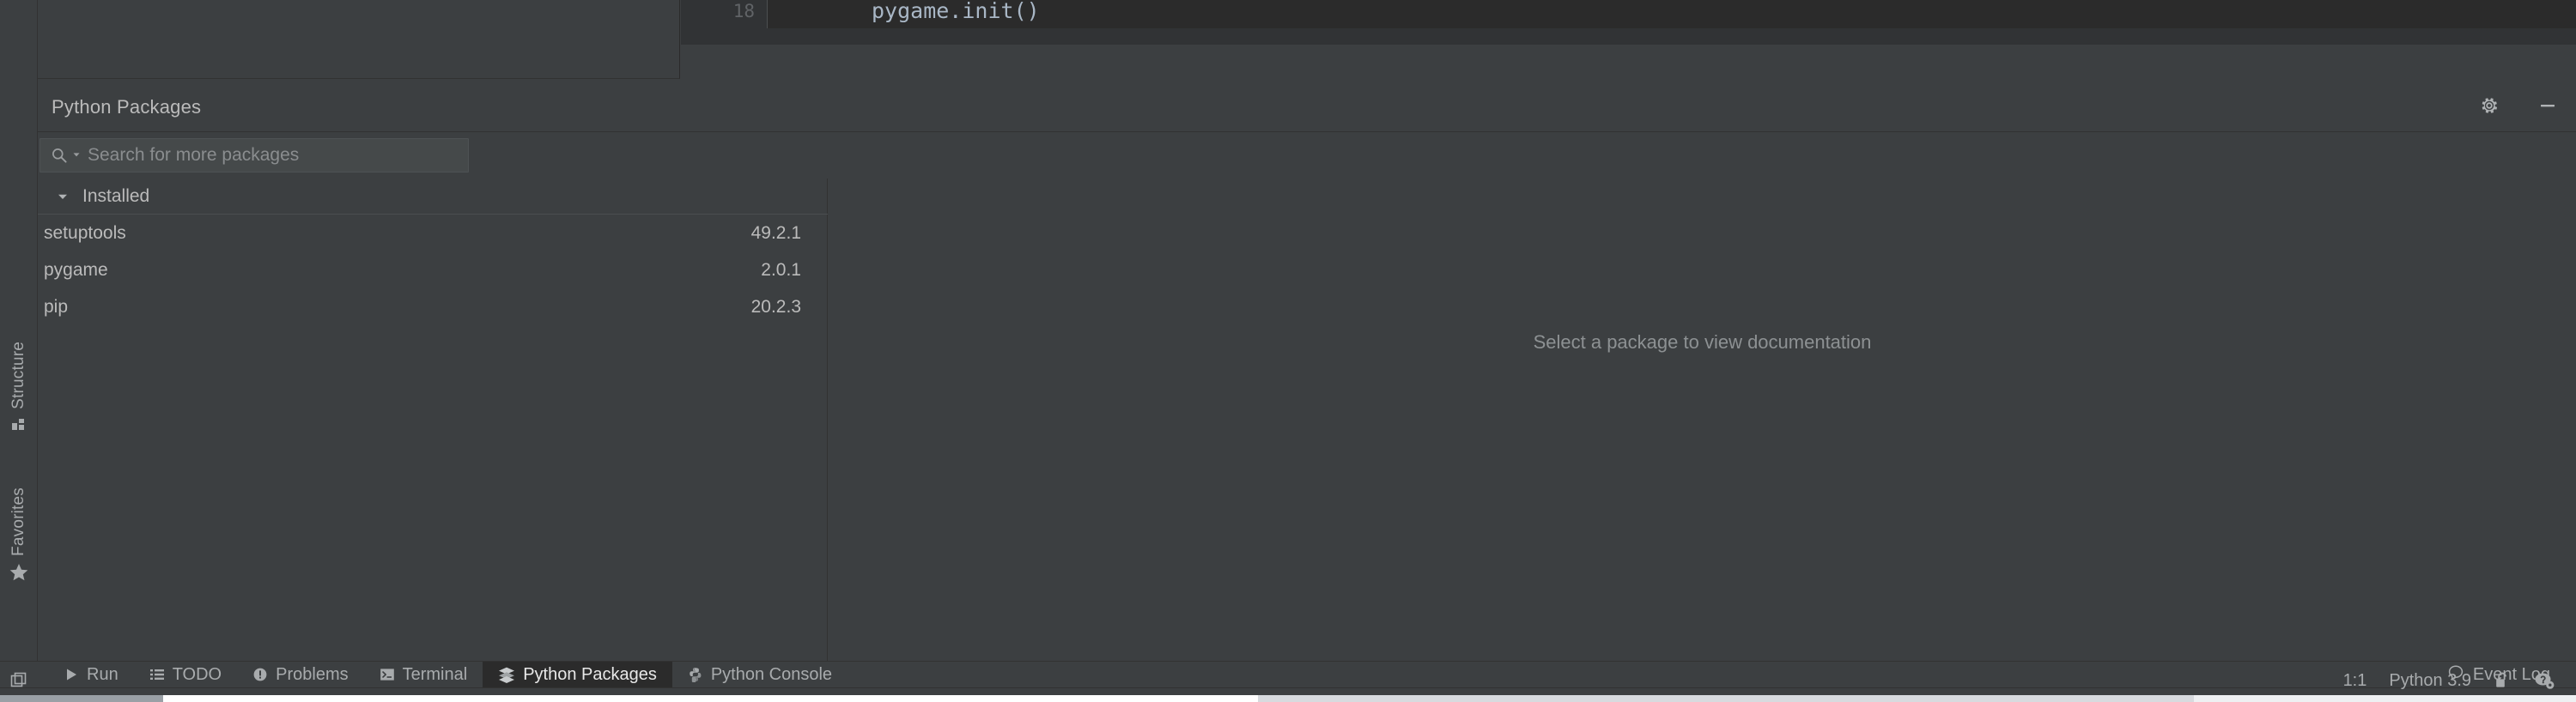 The width and height of the screenshot is (2576, 702). Describe the element at coordinates (2430, 681) in the screenshot. I see `interpreter-indicator: Python 3.9` at that location.